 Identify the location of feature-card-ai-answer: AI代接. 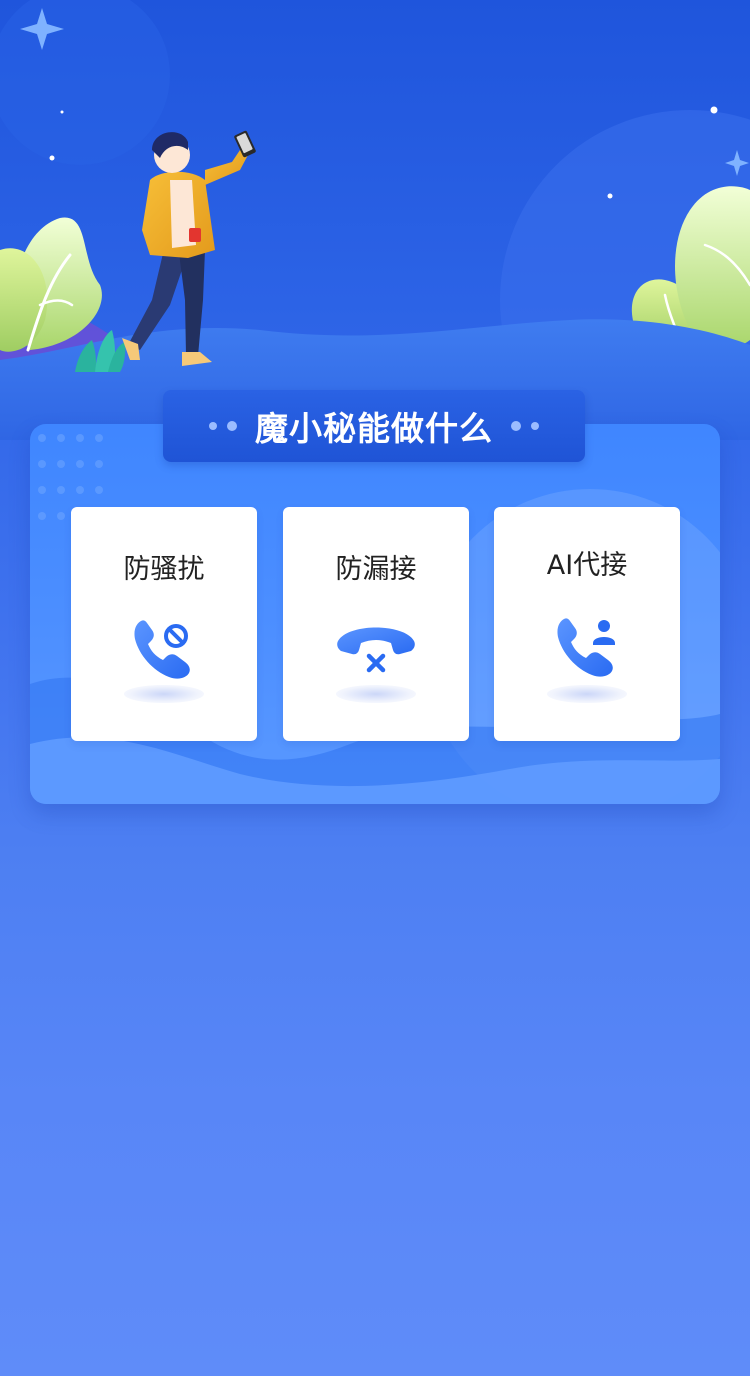
(587, 624).